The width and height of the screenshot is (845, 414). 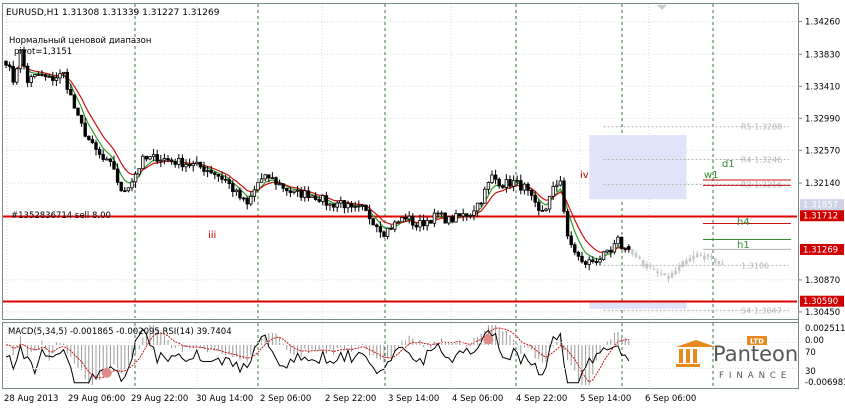 What do you see at coordinates (413, 399) in the screenshot?
I see `time-label: 3 Sep 14:00` at bounding box center [413, 399].